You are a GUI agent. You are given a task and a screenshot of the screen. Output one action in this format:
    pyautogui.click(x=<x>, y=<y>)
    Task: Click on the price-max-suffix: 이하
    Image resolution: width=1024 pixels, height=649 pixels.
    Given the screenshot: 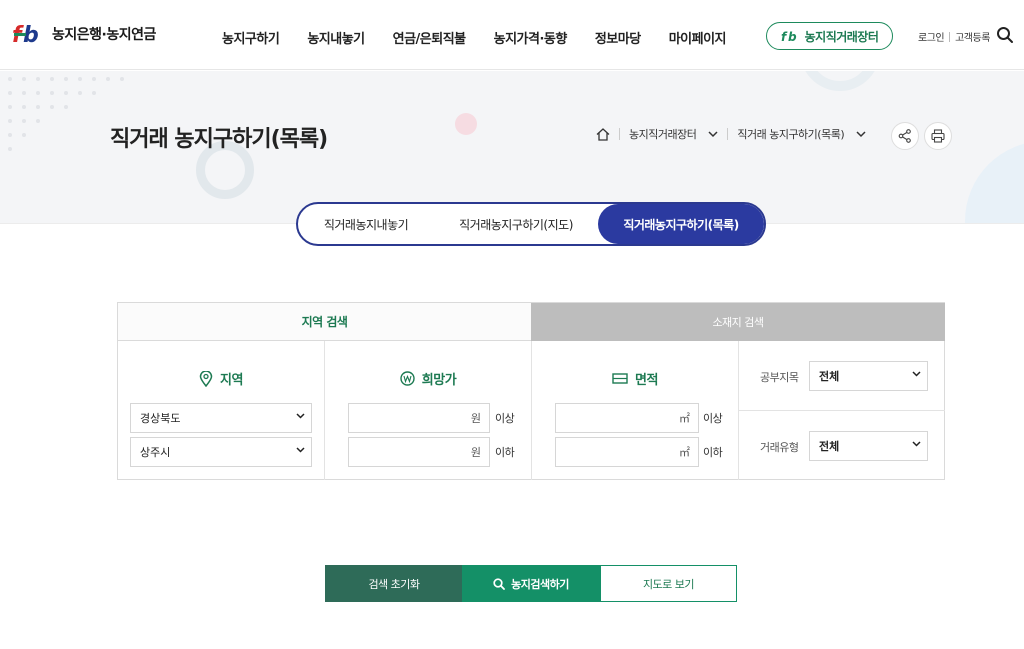 What is the action you would take?
    pyautogui.click(x=505, y=452)
    